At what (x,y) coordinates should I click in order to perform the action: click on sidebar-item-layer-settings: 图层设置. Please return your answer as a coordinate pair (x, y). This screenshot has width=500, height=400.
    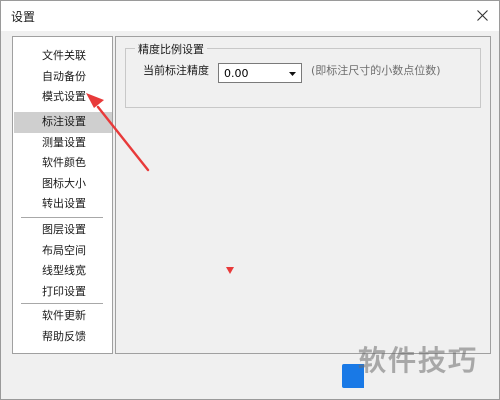
    Looking at the image, I should click on (62, 230).